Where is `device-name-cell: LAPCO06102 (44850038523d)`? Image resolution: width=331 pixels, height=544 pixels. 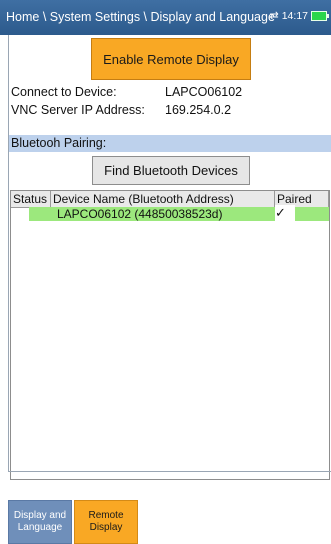
device-name-cell: LAPCO06102 (44850038523d) is located at coordinates (140, 214).